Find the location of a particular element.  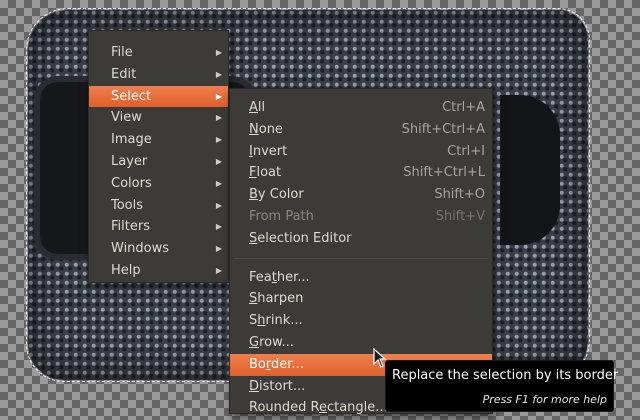

shortcut-label: Shift+Ctrl+L is located at coordinates (444, 173).